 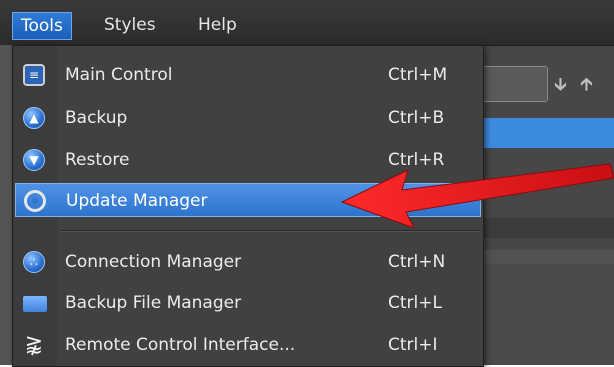 What do you see at coordinates (415, 303) in the screenshot?
I see `menu-item-shortcut: Ctrl+L` at bounding box center [415, 303].